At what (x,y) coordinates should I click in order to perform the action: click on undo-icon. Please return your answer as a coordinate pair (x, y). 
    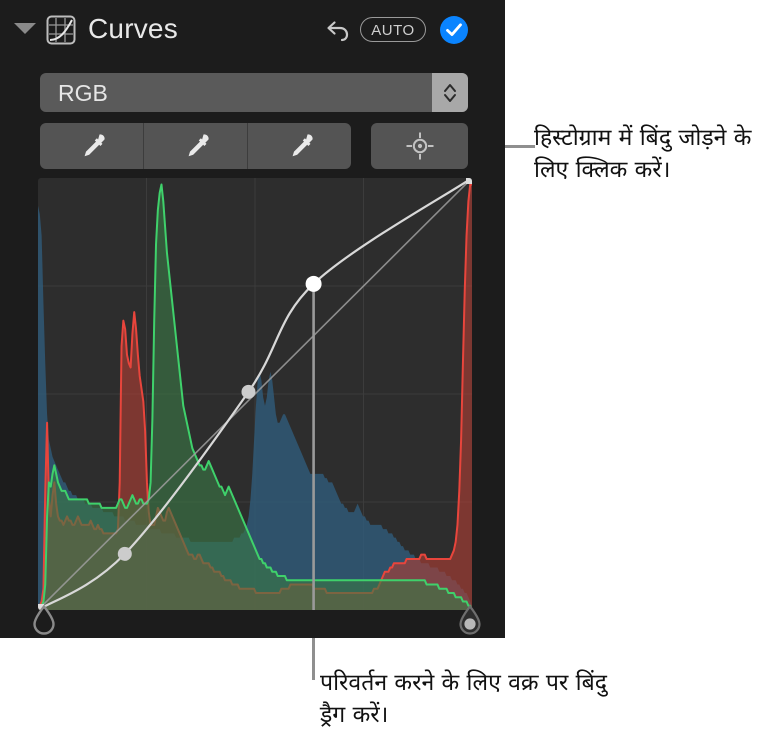
    Looking at the image, I should click on (337, 30).